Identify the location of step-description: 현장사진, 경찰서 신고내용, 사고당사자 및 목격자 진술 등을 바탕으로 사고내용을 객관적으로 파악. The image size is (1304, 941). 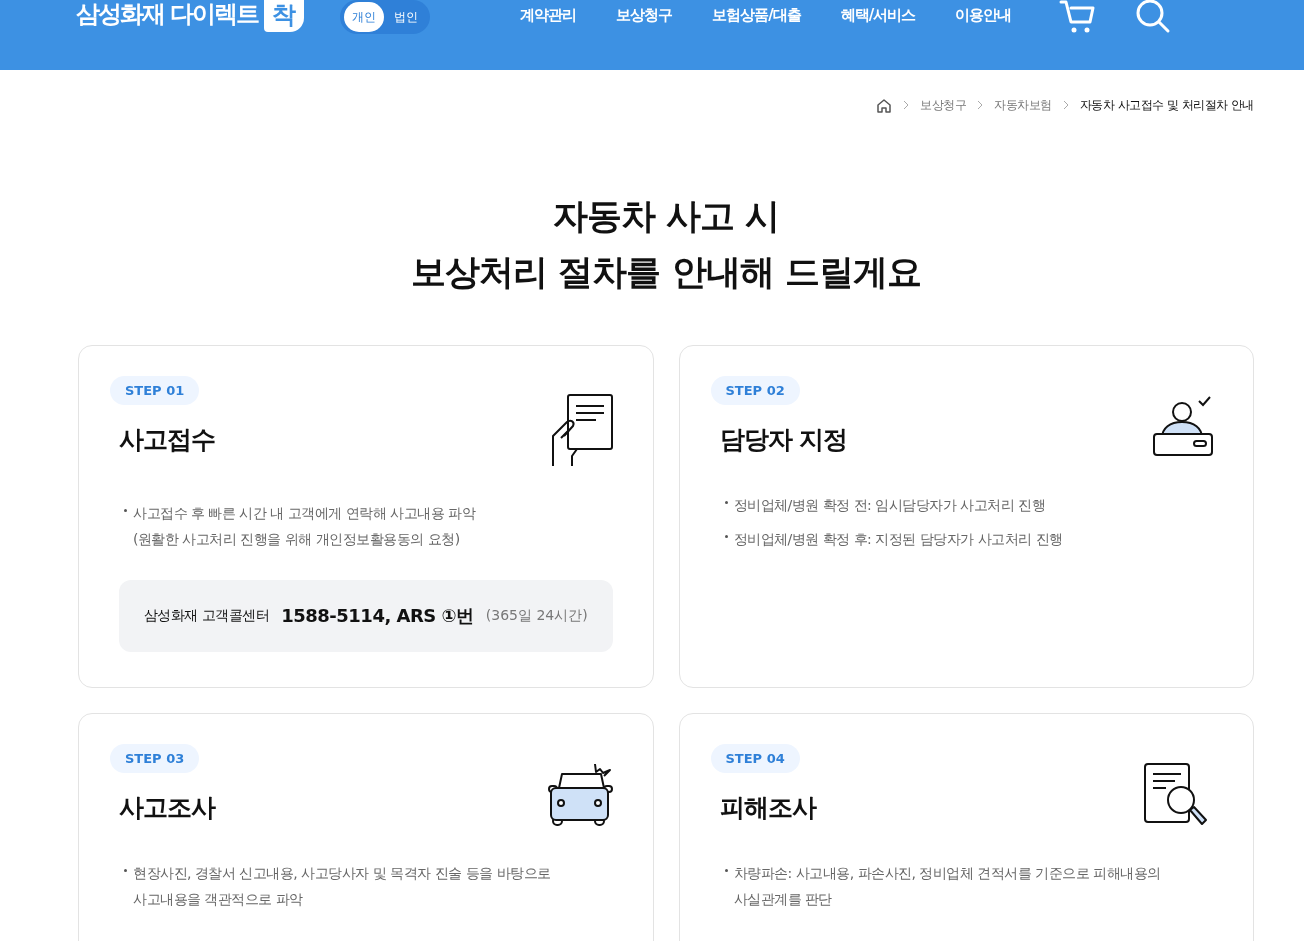
(342, 886).